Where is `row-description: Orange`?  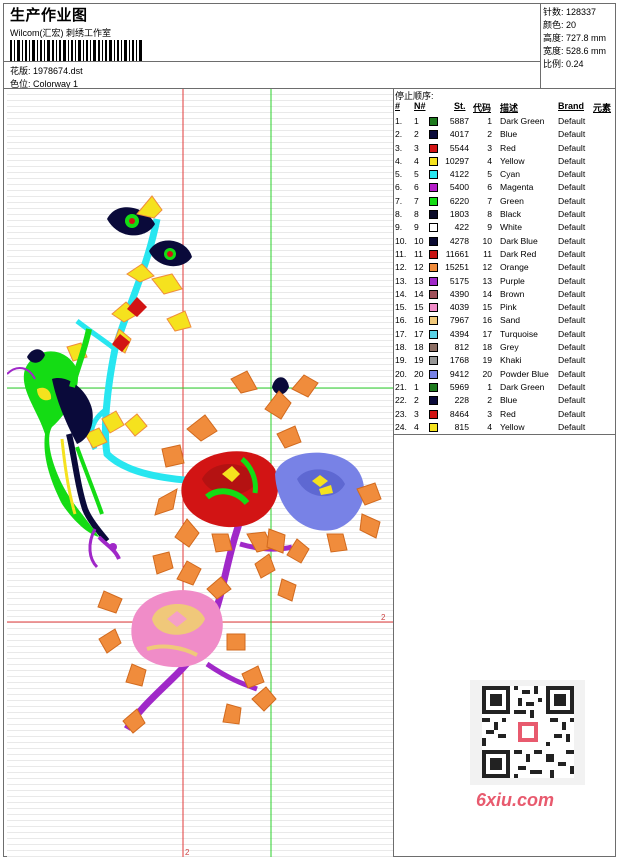 row-description: Orange is located at coordinates (514, 267).